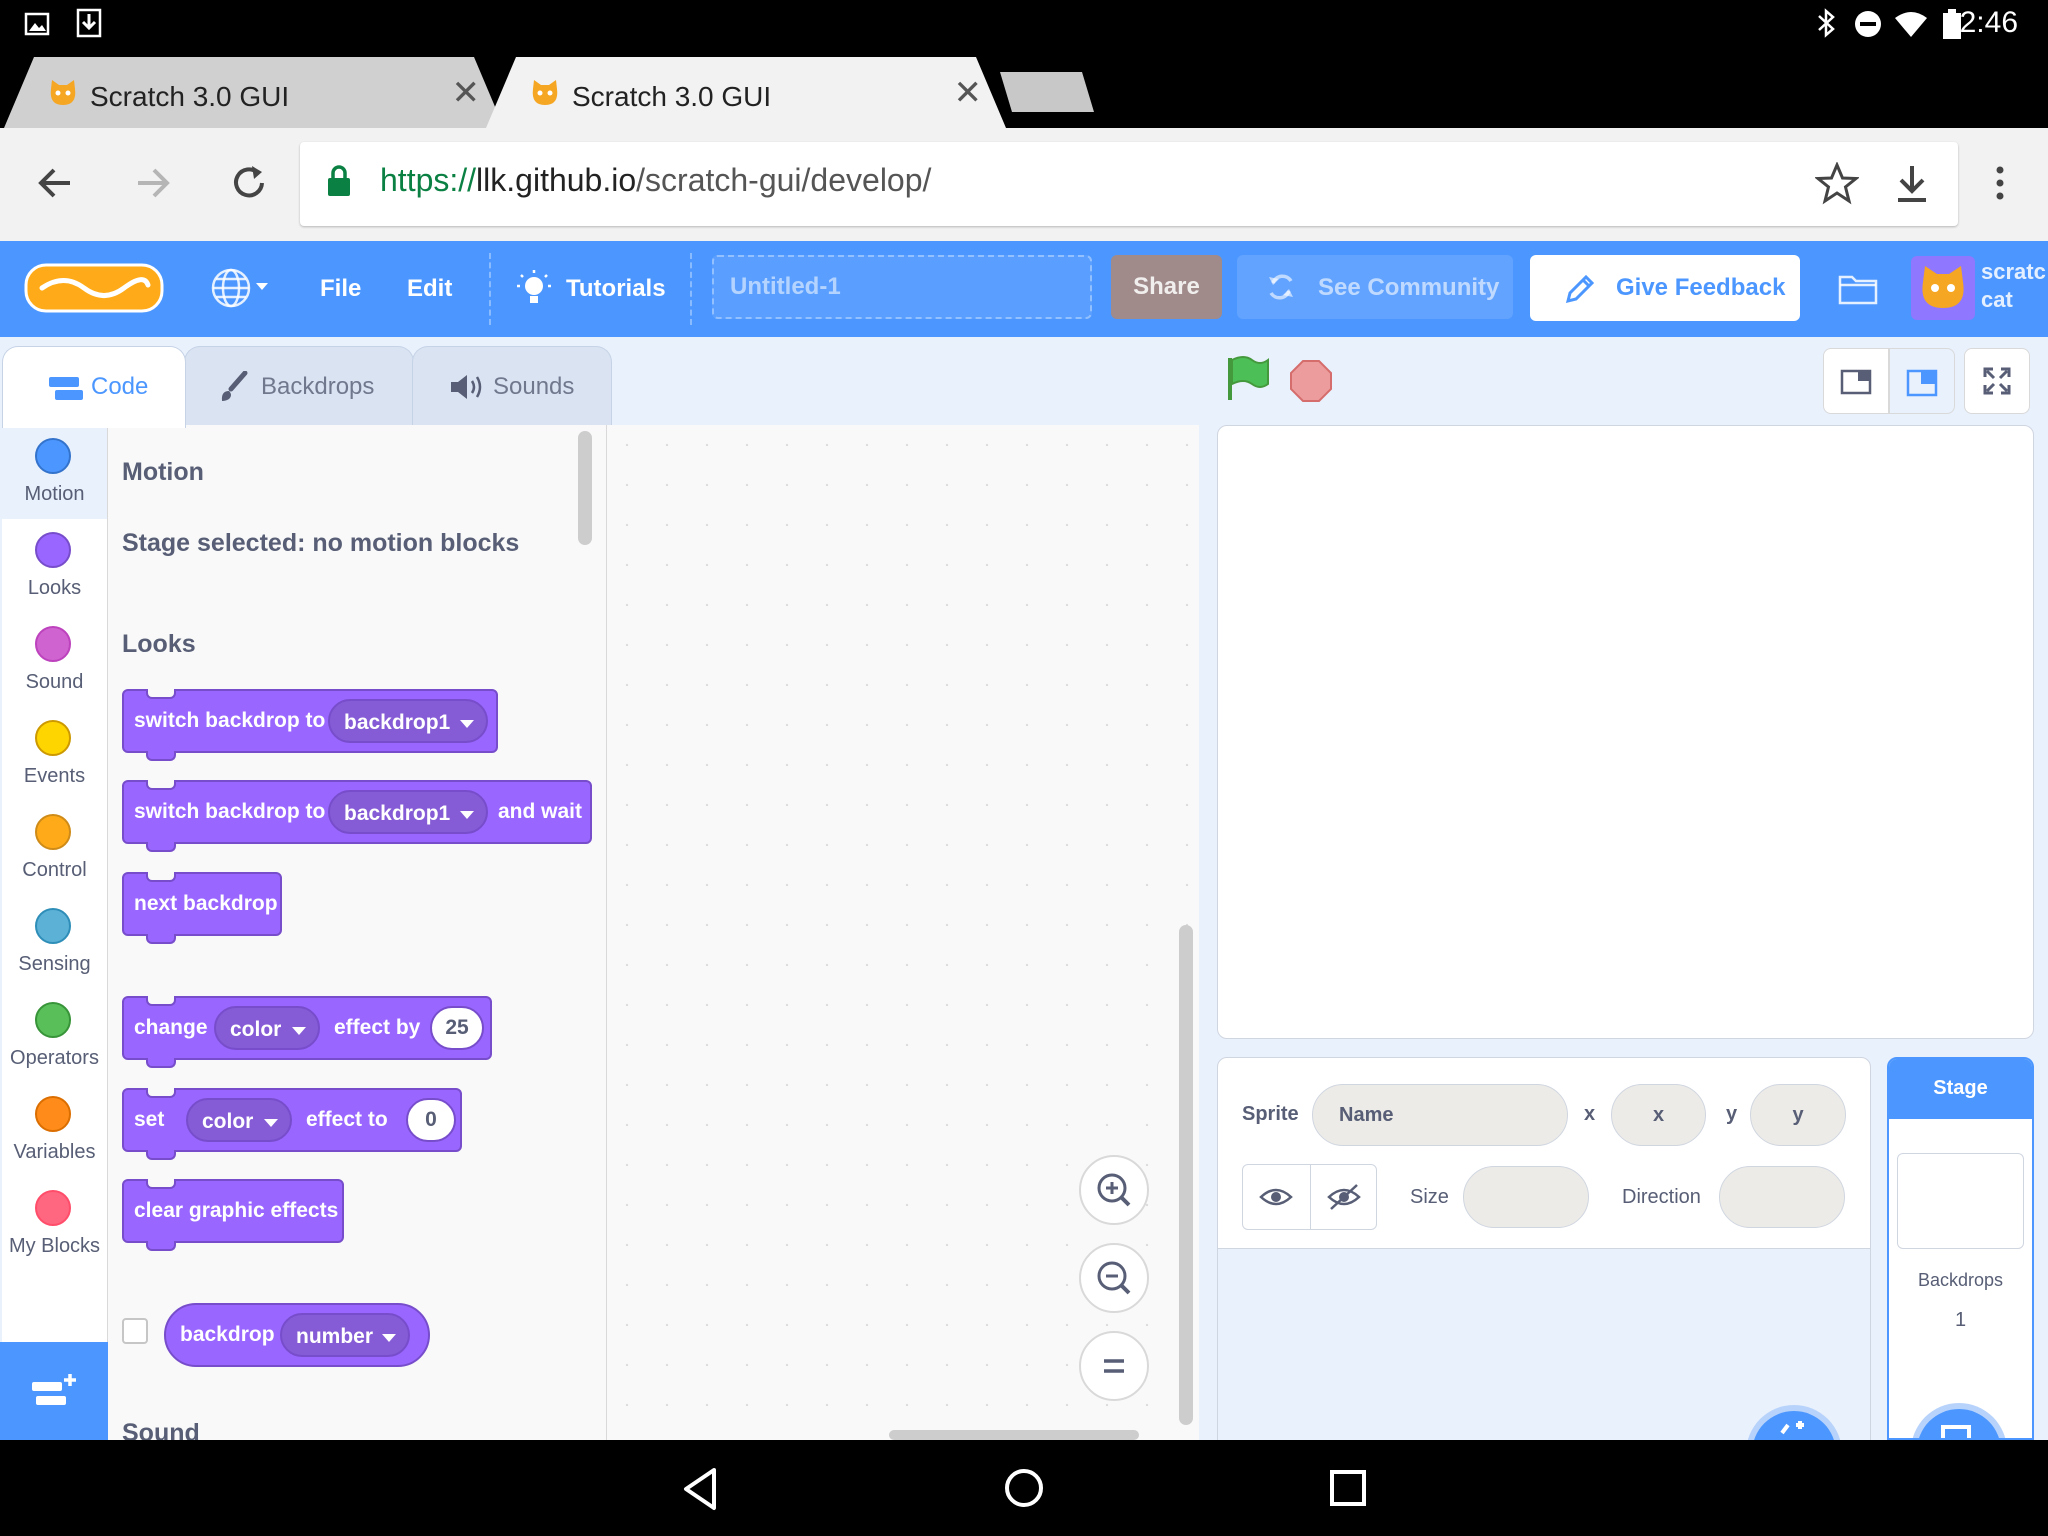  Describe the element at coordinates (1798, 1115) in the screenshot. I see `y-input: y` at that location.